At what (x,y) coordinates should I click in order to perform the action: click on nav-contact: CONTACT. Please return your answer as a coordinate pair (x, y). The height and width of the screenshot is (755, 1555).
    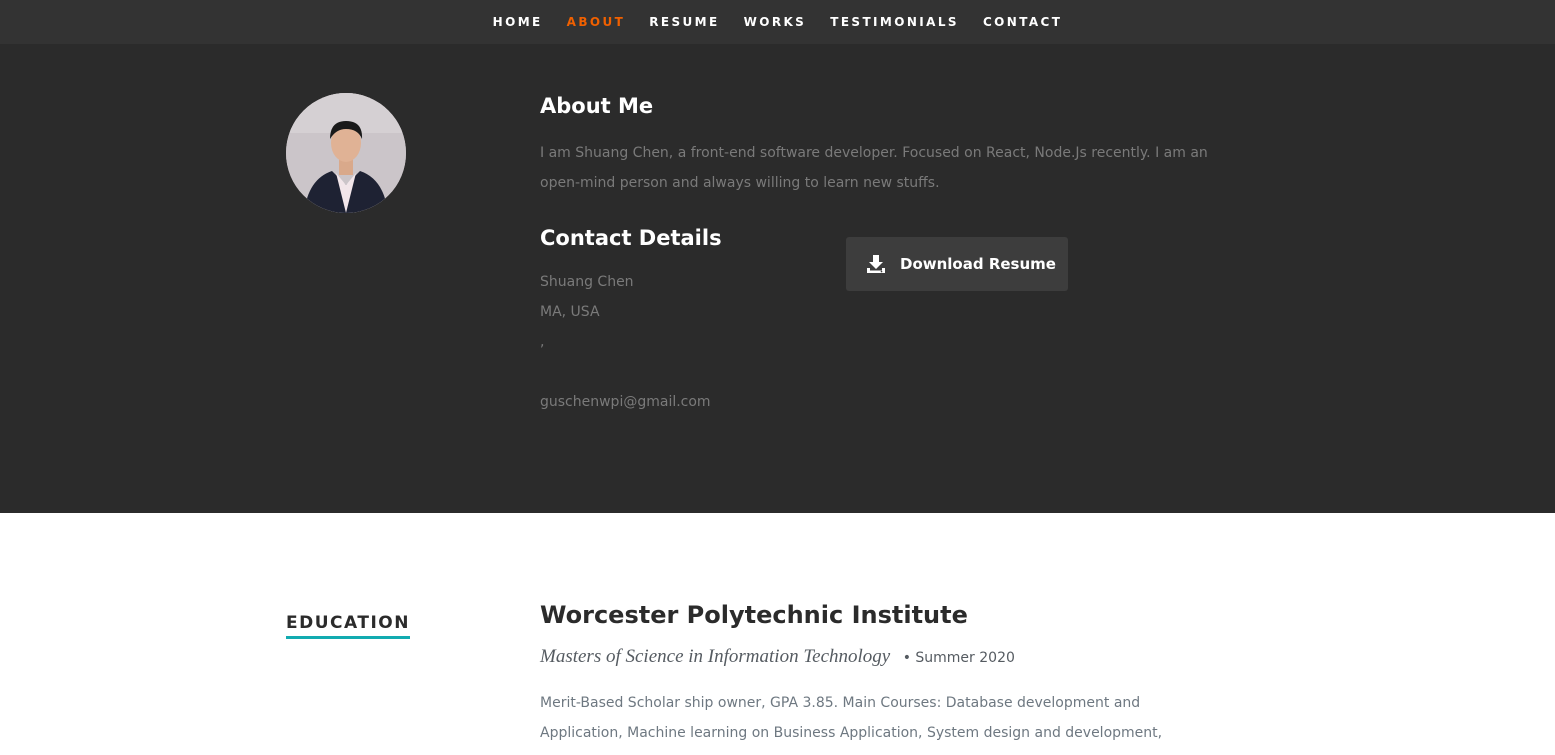
    Looking at the image, I should click on (1022, 22).